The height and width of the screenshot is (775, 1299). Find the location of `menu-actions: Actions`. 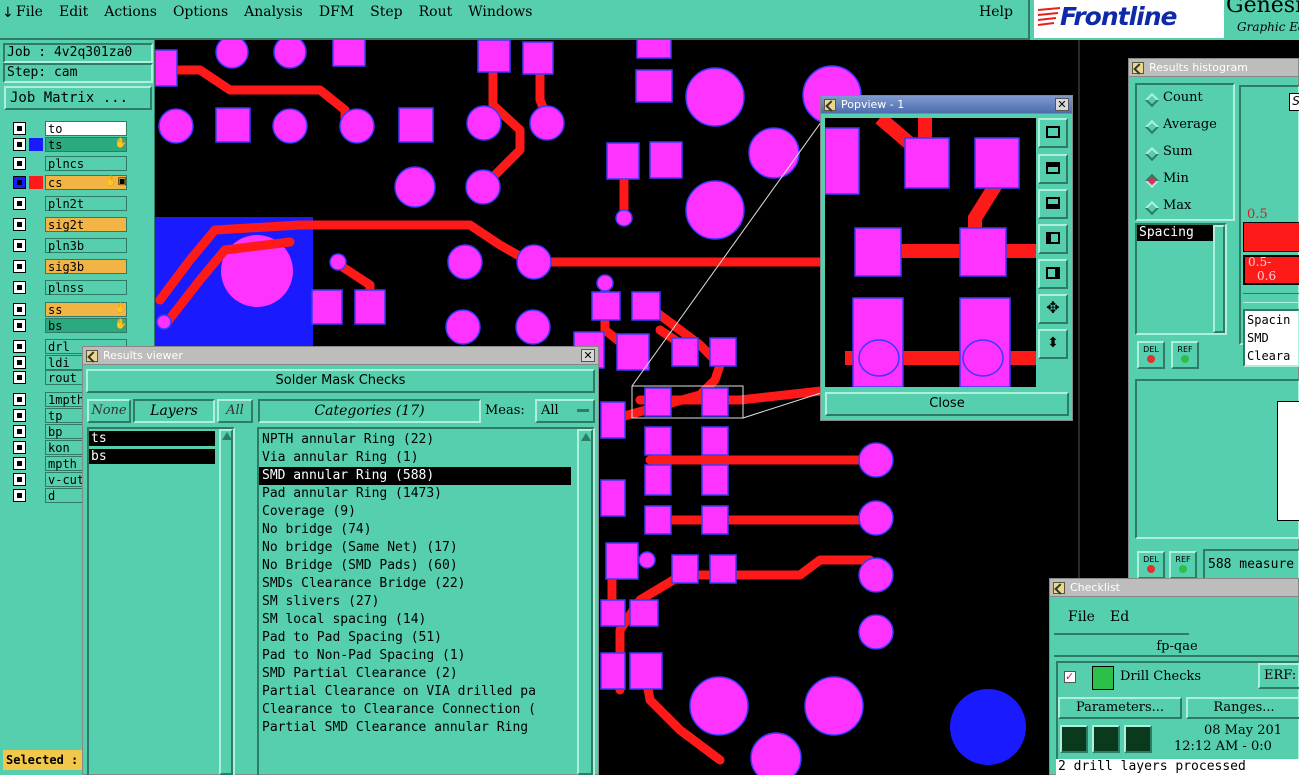

menu-actions: Actions is located at coordinates (130, 12).